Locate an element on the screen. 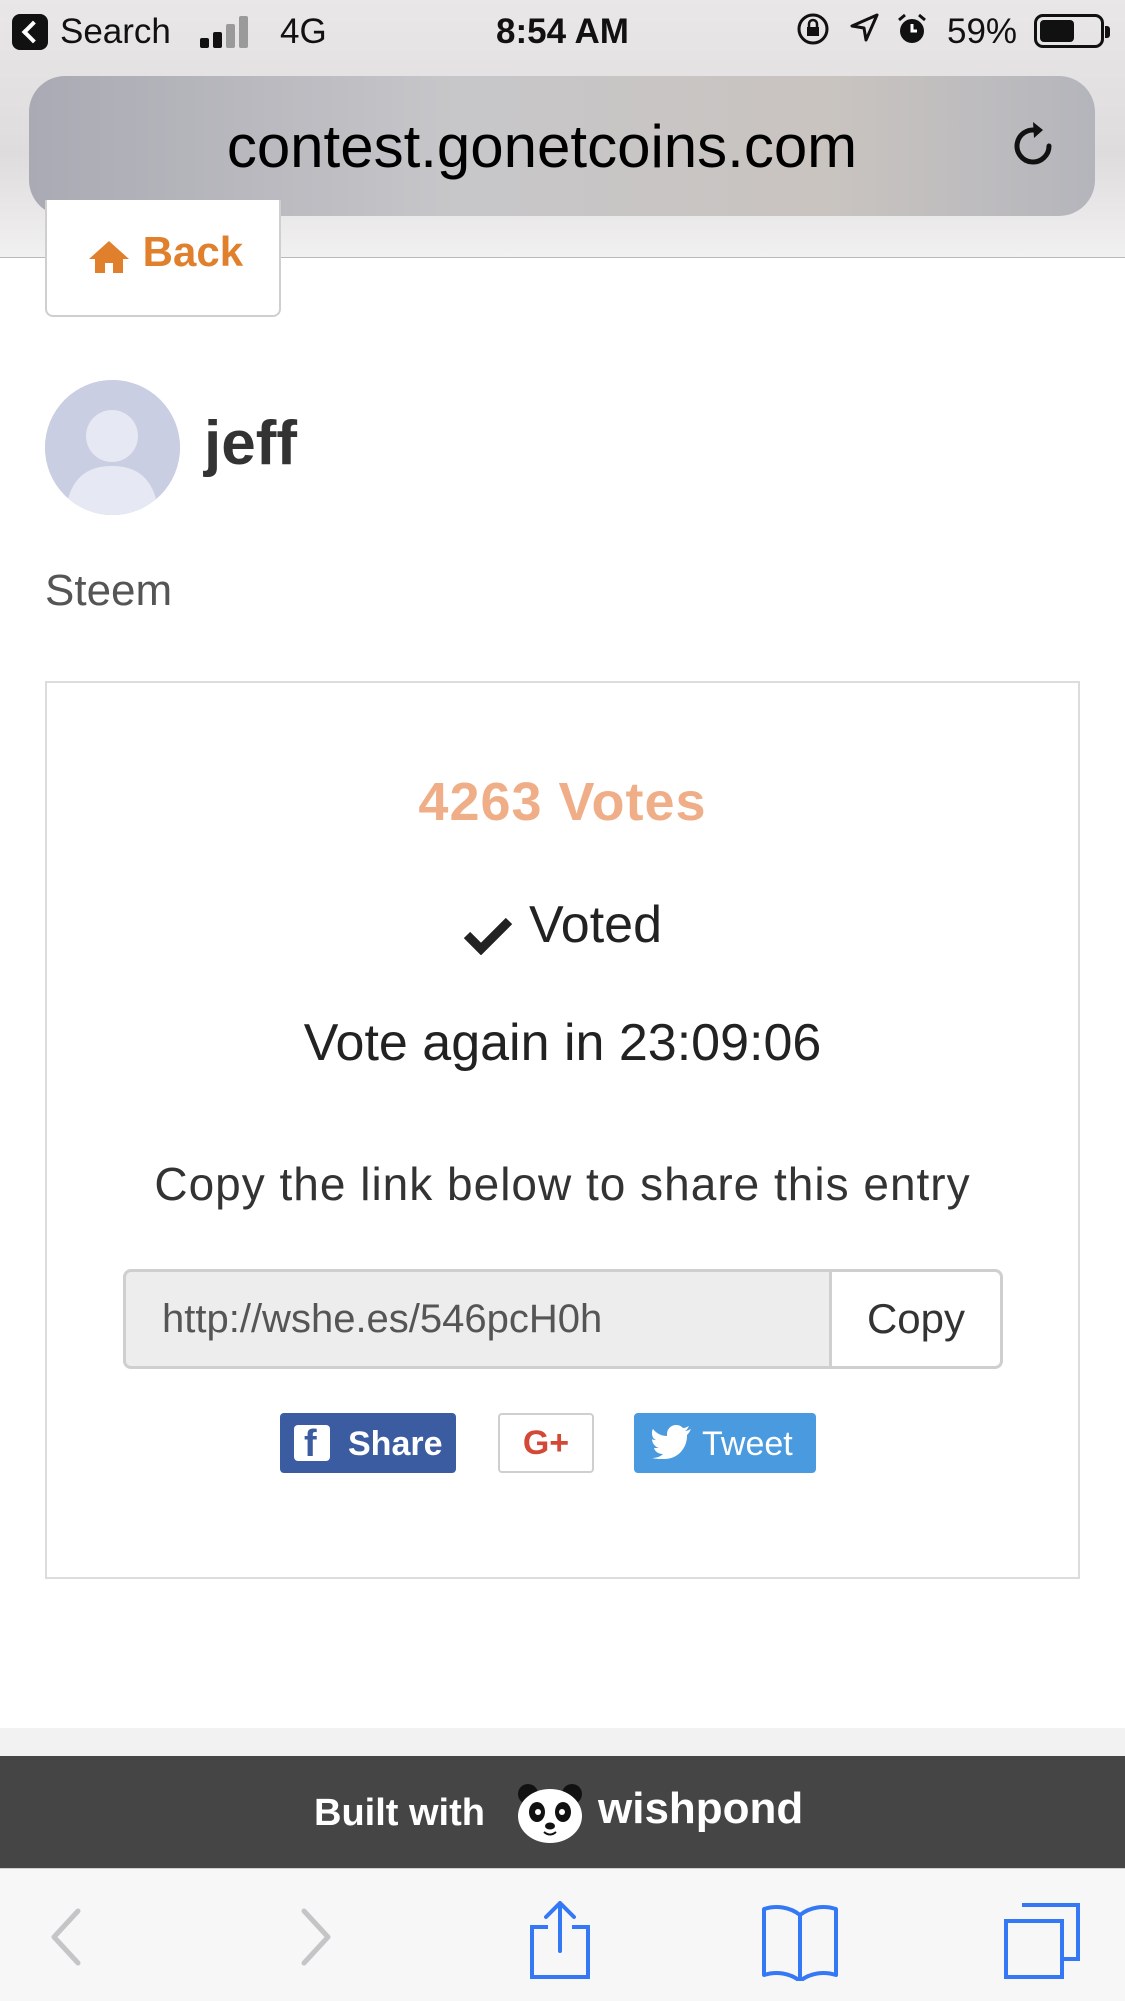  entry-category: Steem is located at coordinates (109, 590).